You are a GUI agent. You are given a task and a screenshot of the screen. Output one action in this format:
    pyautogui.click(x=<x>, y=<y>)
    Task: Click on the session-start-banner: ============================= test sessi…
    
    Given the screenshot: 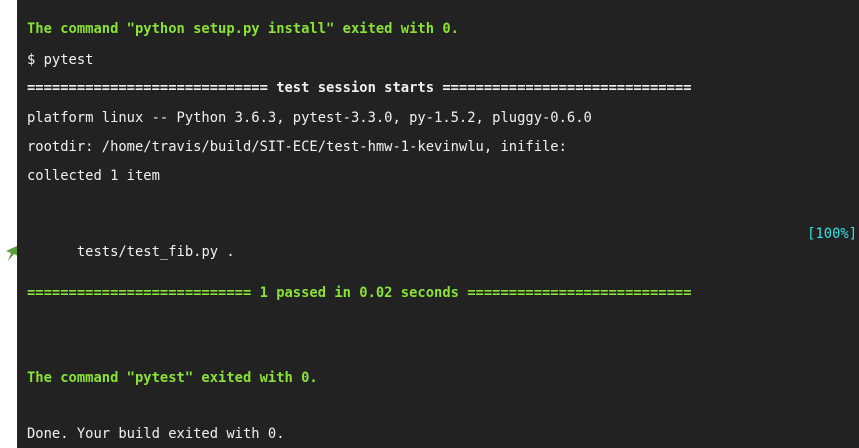 What is the action you would take?
    pyautogui.click(x=359, y=88)
    